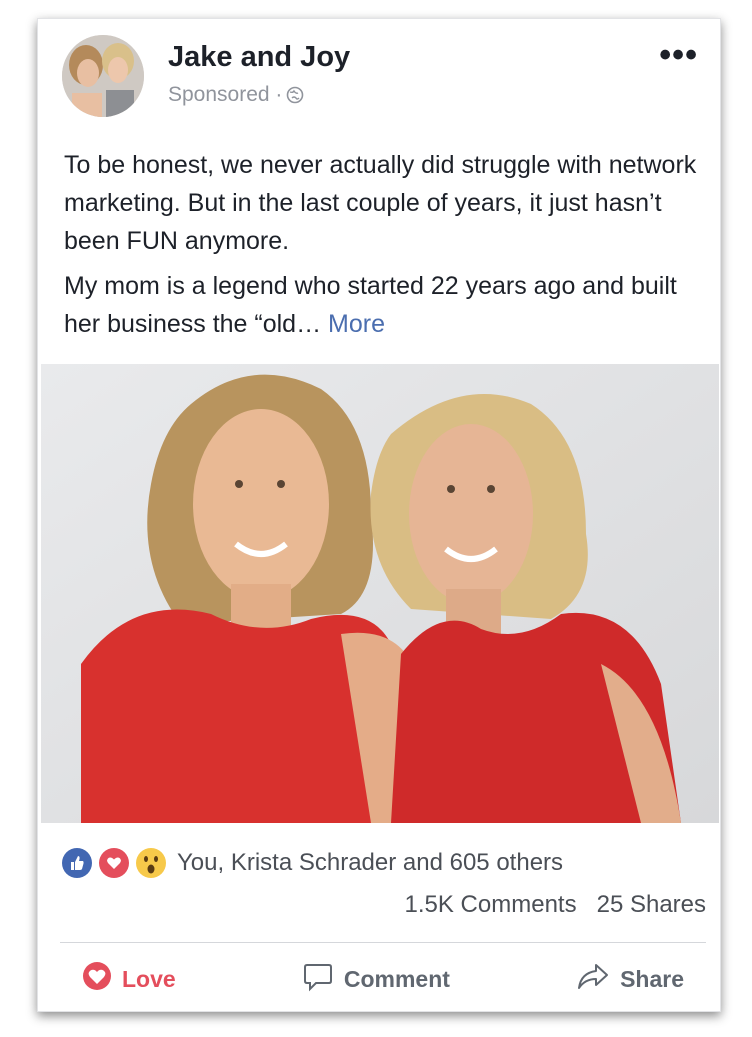  What do you see at coordinates (370, 863) in the screenshot?
I see `reaction-names: You, Krista Schrader and 605 others` at bounding box center [370, 863].